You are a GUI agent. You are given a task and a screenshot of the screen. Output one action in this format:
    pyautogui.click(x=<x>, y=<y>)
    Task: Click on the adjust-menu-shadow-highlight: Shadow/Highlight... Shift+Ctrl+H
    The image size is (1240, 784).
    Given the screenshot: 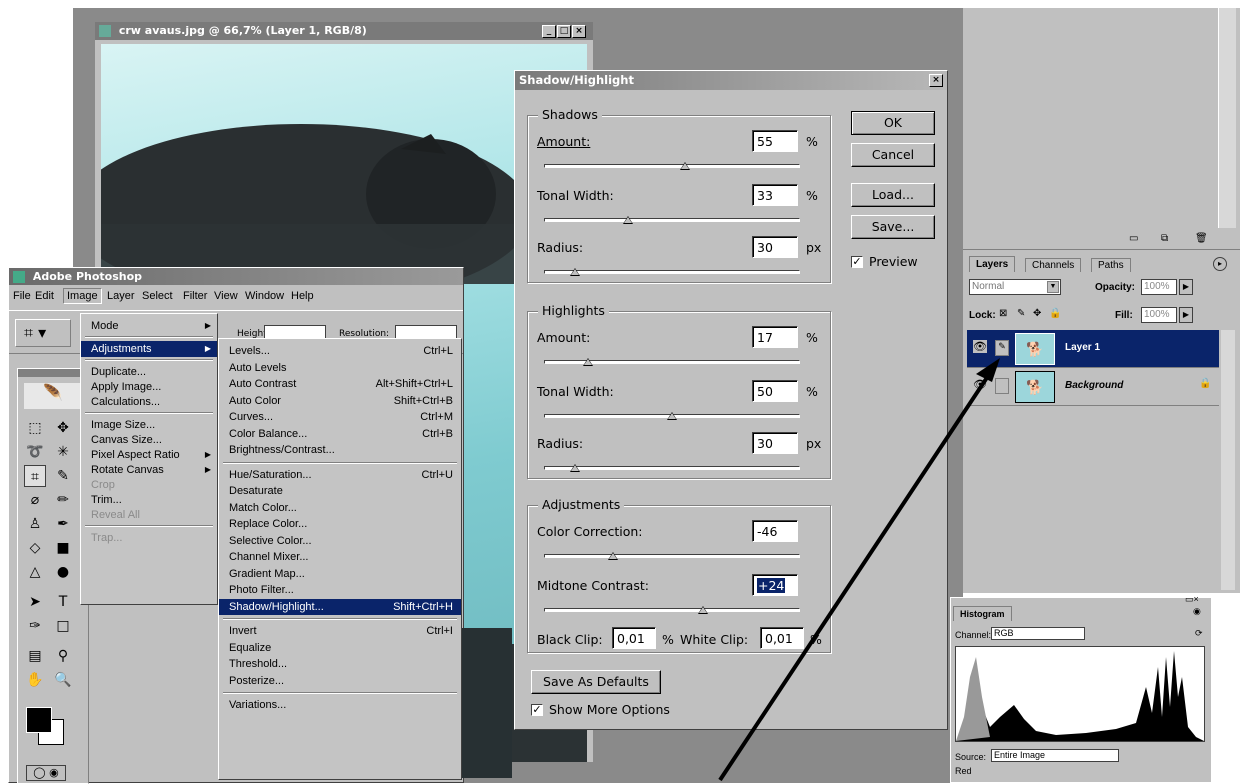 What is the action you would take?
    pyautogui.click(x=340, y=606)
    